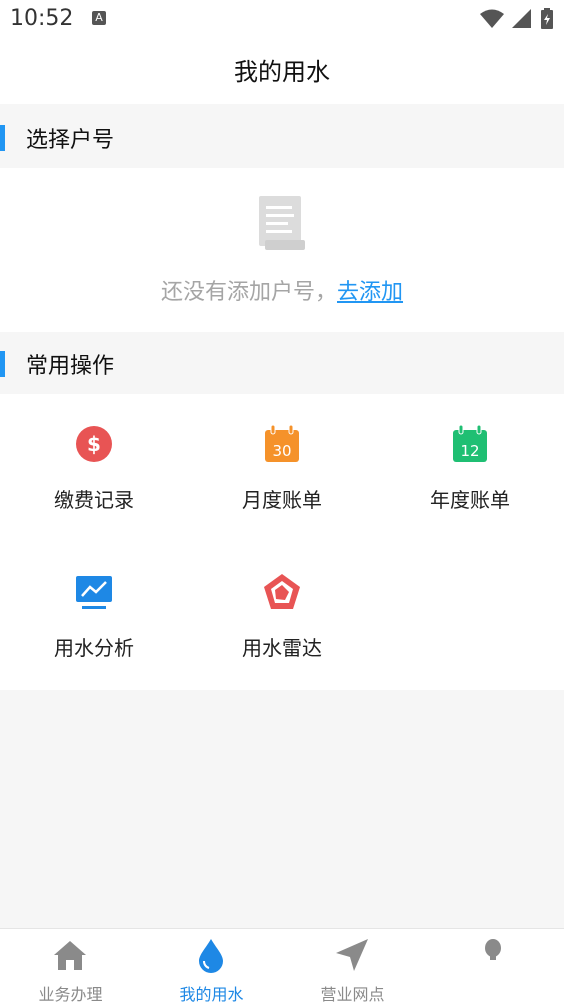 This screenshot has width=564, height=1005. Describe the element at coordinates (281, 451) in the screenshot. I see `calendar-30-text: 30` at that location.